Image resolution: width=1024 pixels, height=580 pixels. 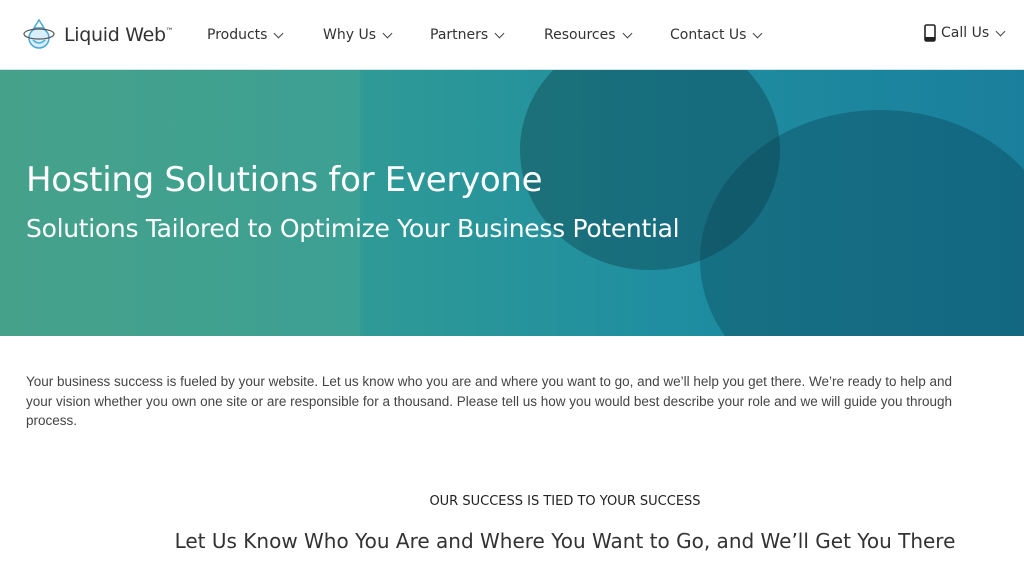 I want to click on call-us-button: Call Us, so click(x=965, y=33).